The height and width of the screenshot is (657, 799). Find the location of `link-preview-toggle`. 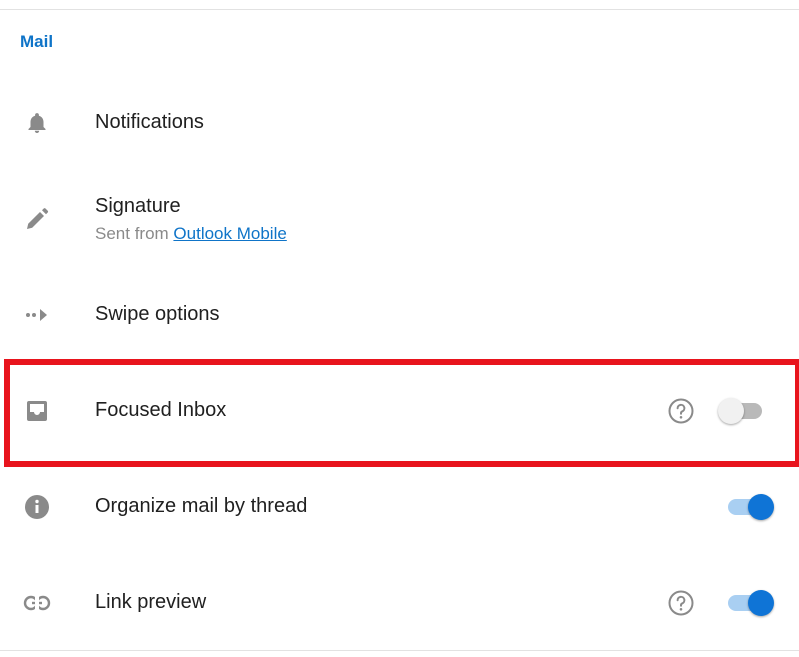

link-preview-toggle is located at coordinates (749, 603).